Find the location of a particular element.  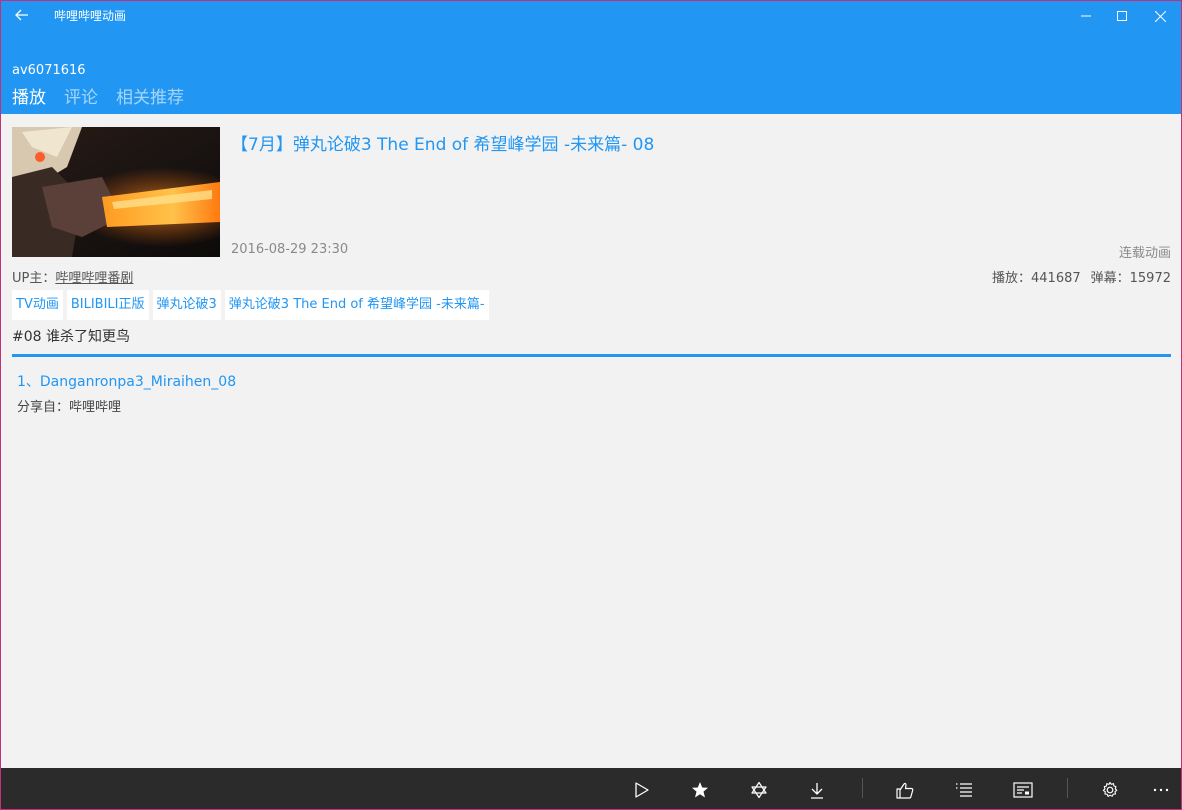

tag-item: 弹丸论破3 The End of 希望峰学园 -未来篇- is located at coordinates (356, 305).